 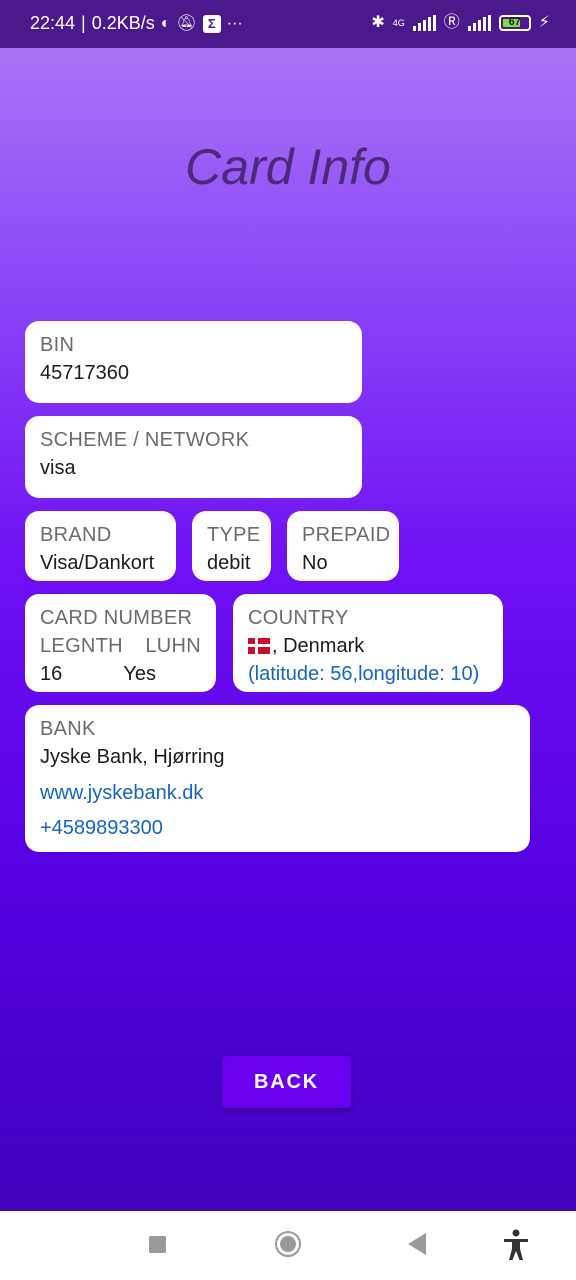 What do you see at coordinates (315, 563) in the screenshot?
I see `prepaid-value: No` at bounding box center [315, 563].